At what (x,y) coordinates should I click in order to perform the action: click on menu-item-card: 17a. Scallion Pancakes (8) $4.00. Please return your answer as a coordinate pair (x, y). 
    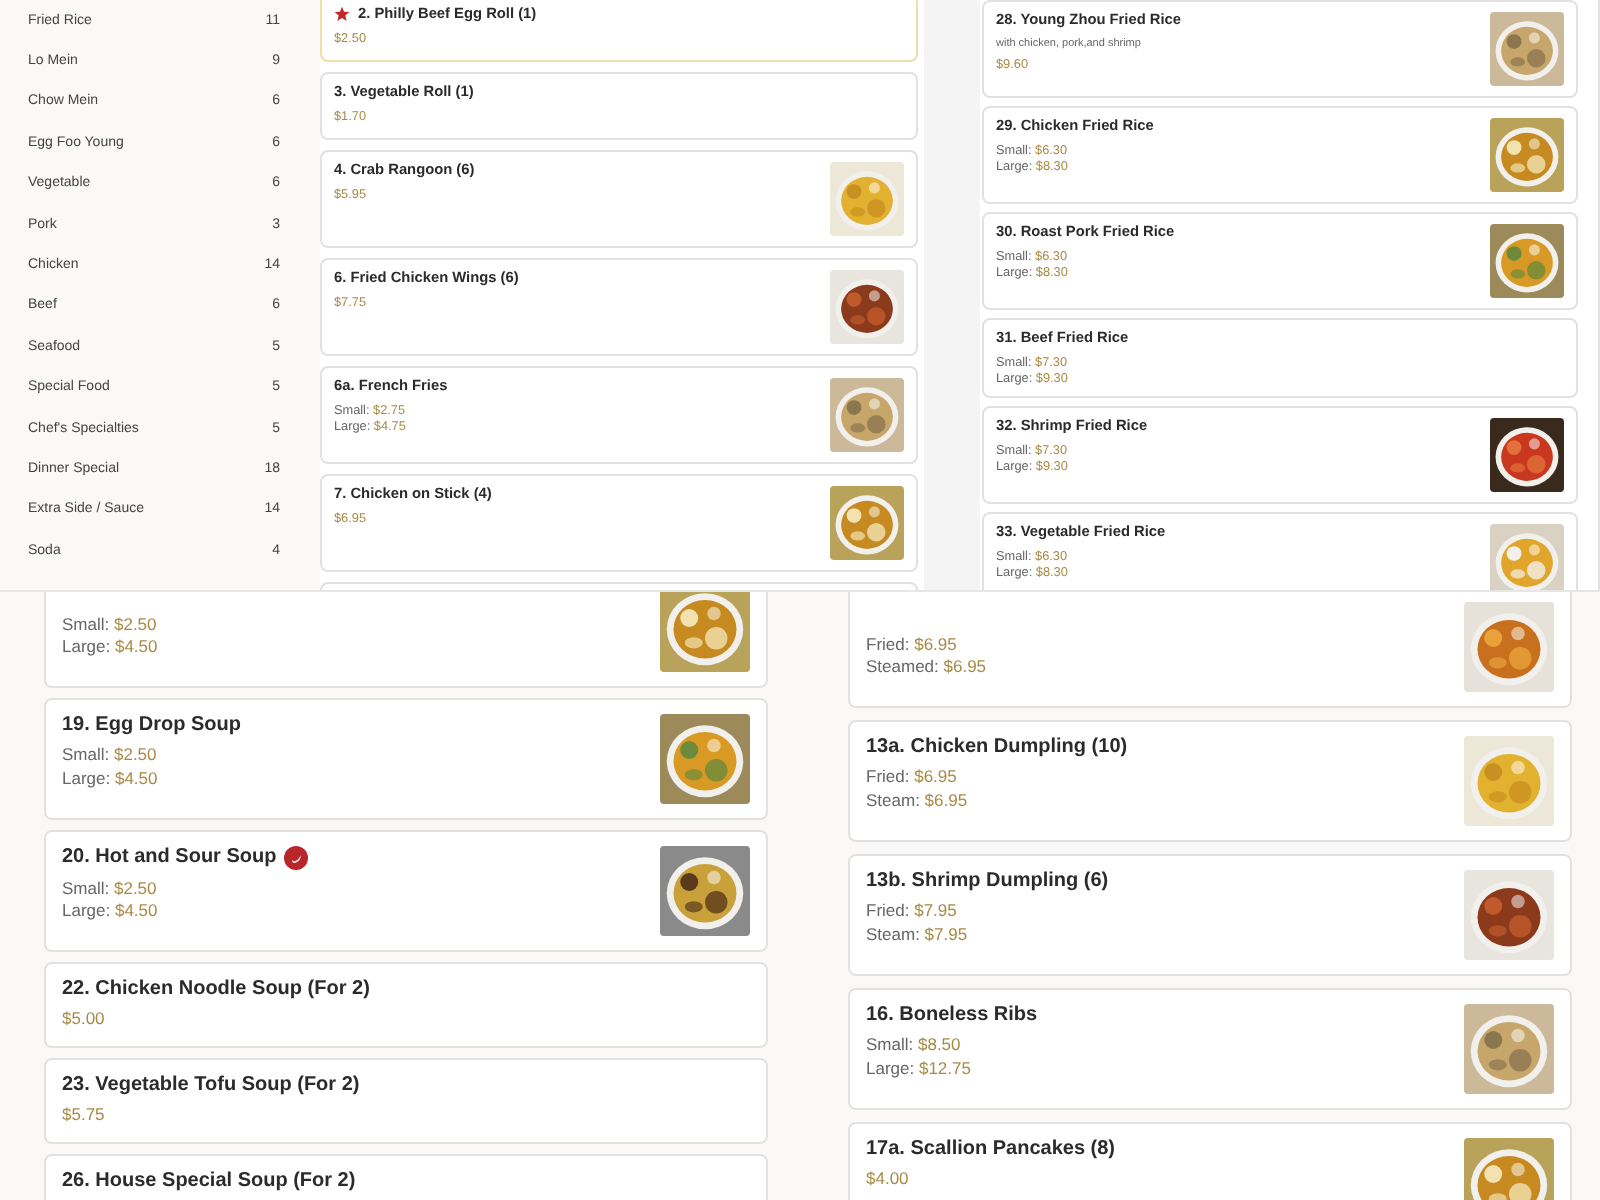
    Looking at the image, I should click on (1210, 1160).